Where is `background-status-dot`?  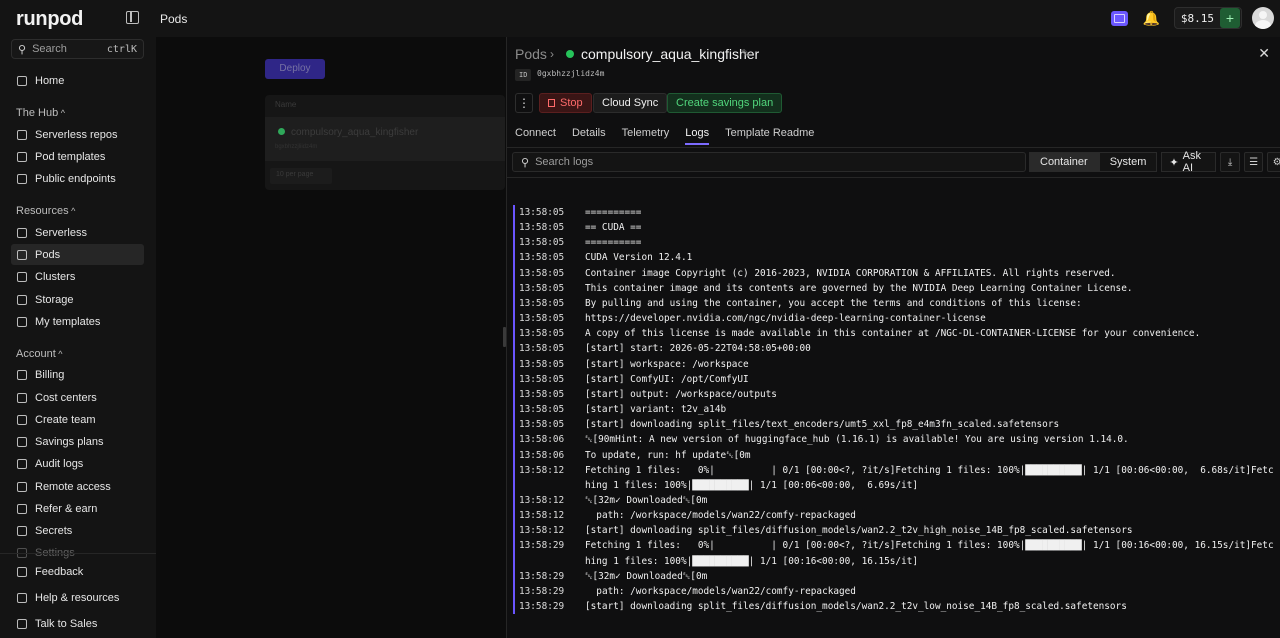
background-status-dot is located at coordinates (281, 131).